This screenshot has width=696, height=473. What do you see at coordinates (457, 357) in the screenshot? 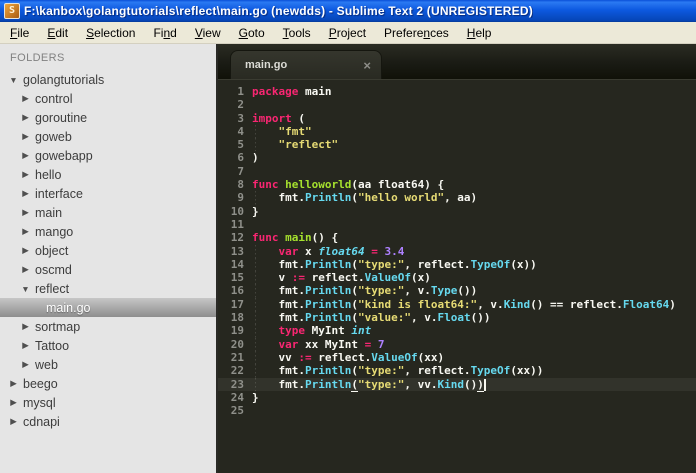
I see `code-line: 21 vv := reflect.ValueOf(xx)` at bounding box center [457, 357].